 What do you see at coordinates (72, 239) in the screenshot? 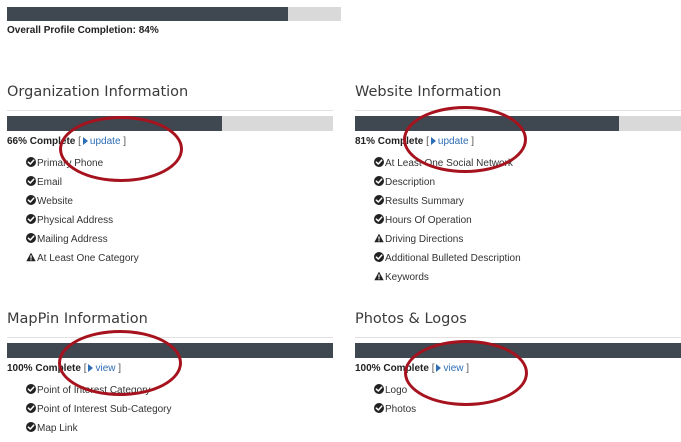
I see `requirement-label: Mailing Address` at bounding box center [72, 239].